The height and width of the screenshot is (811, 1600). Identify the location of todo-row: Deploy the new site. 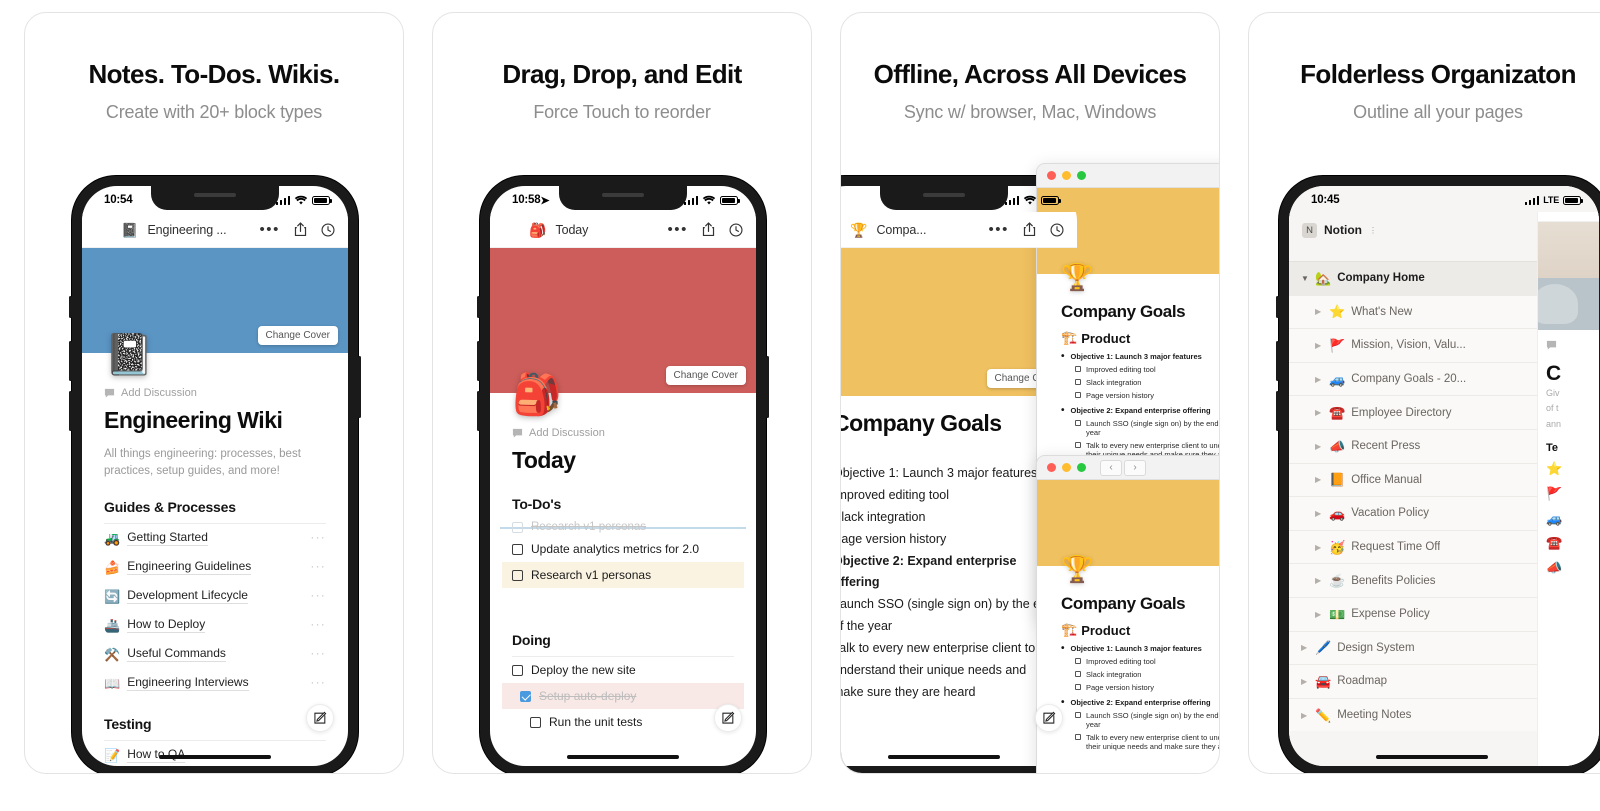
(623, 670).